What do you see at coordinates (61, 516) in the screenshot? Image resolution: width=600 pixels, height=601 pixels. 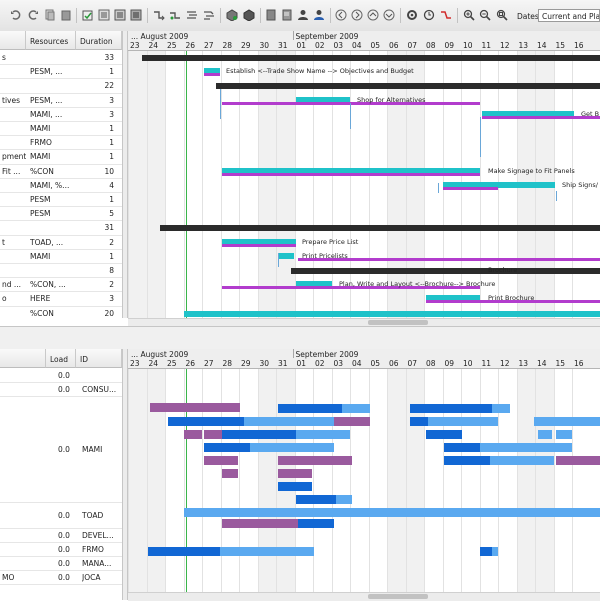 I see `resource-row: 0.0 TOAD` at bounding box center [61, 516].